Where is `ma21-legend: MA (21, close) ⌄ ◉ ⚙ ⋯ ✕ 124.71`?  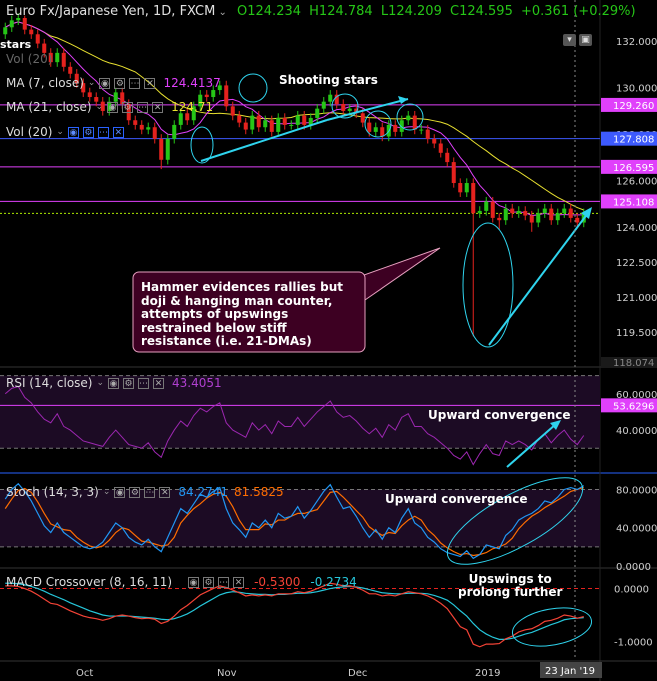
ma21-legend: MA (21, close) ⌄ ◉ ⚙ ⋯ ✕ 124.71 is located at coordinates (109, 107).